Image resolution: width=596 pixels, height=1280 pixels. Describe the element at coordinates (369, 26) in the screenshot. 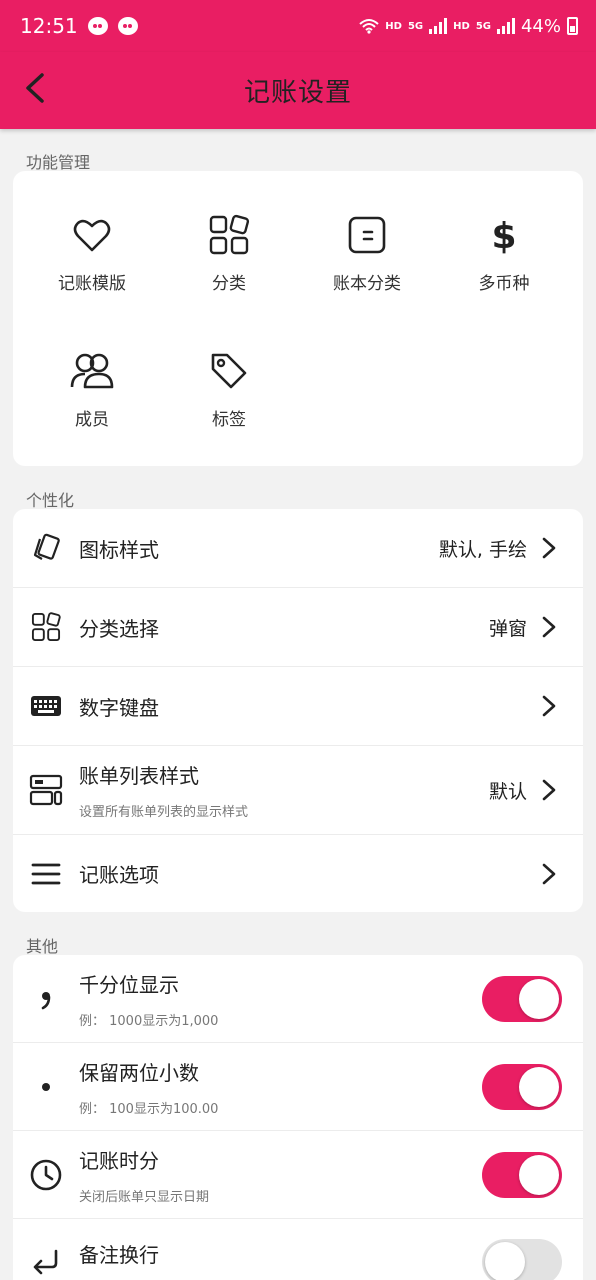

I see `wifi-icon` at that location.